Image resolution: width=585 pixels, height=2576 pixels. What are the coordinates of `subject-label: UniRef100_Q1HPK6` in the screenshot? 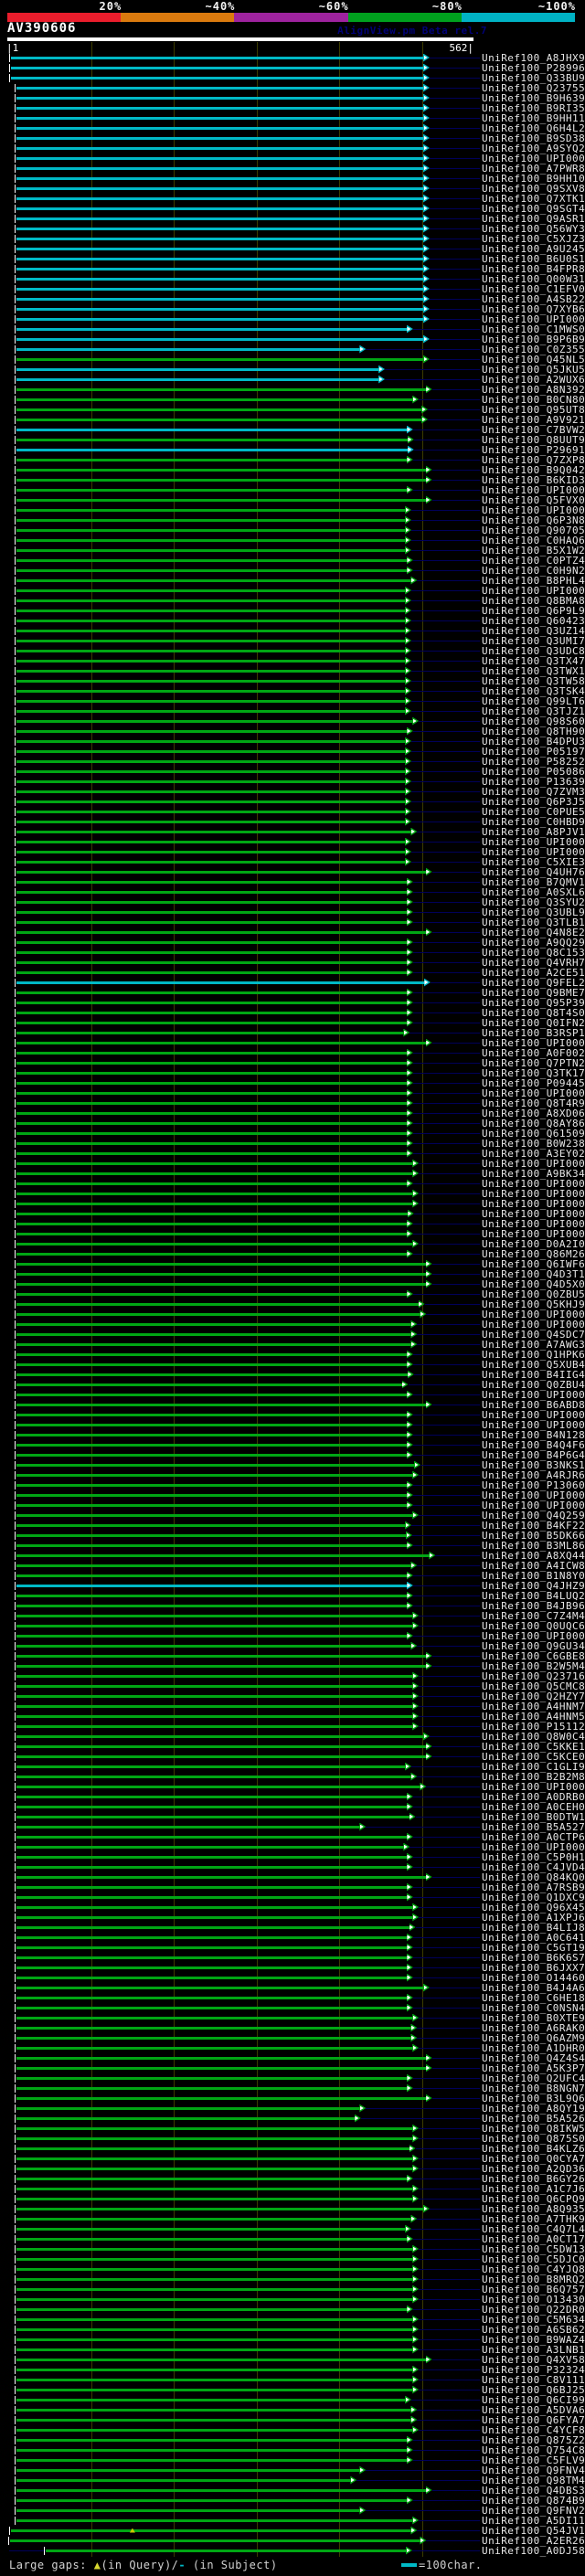 It's located at (534, 1355).